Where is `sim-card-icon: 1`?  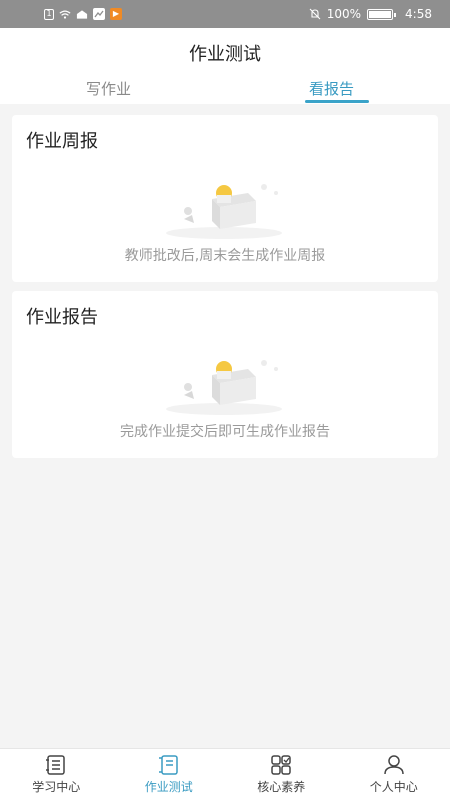 sim-card-icon: 1 is located at coordinates (49, 14).